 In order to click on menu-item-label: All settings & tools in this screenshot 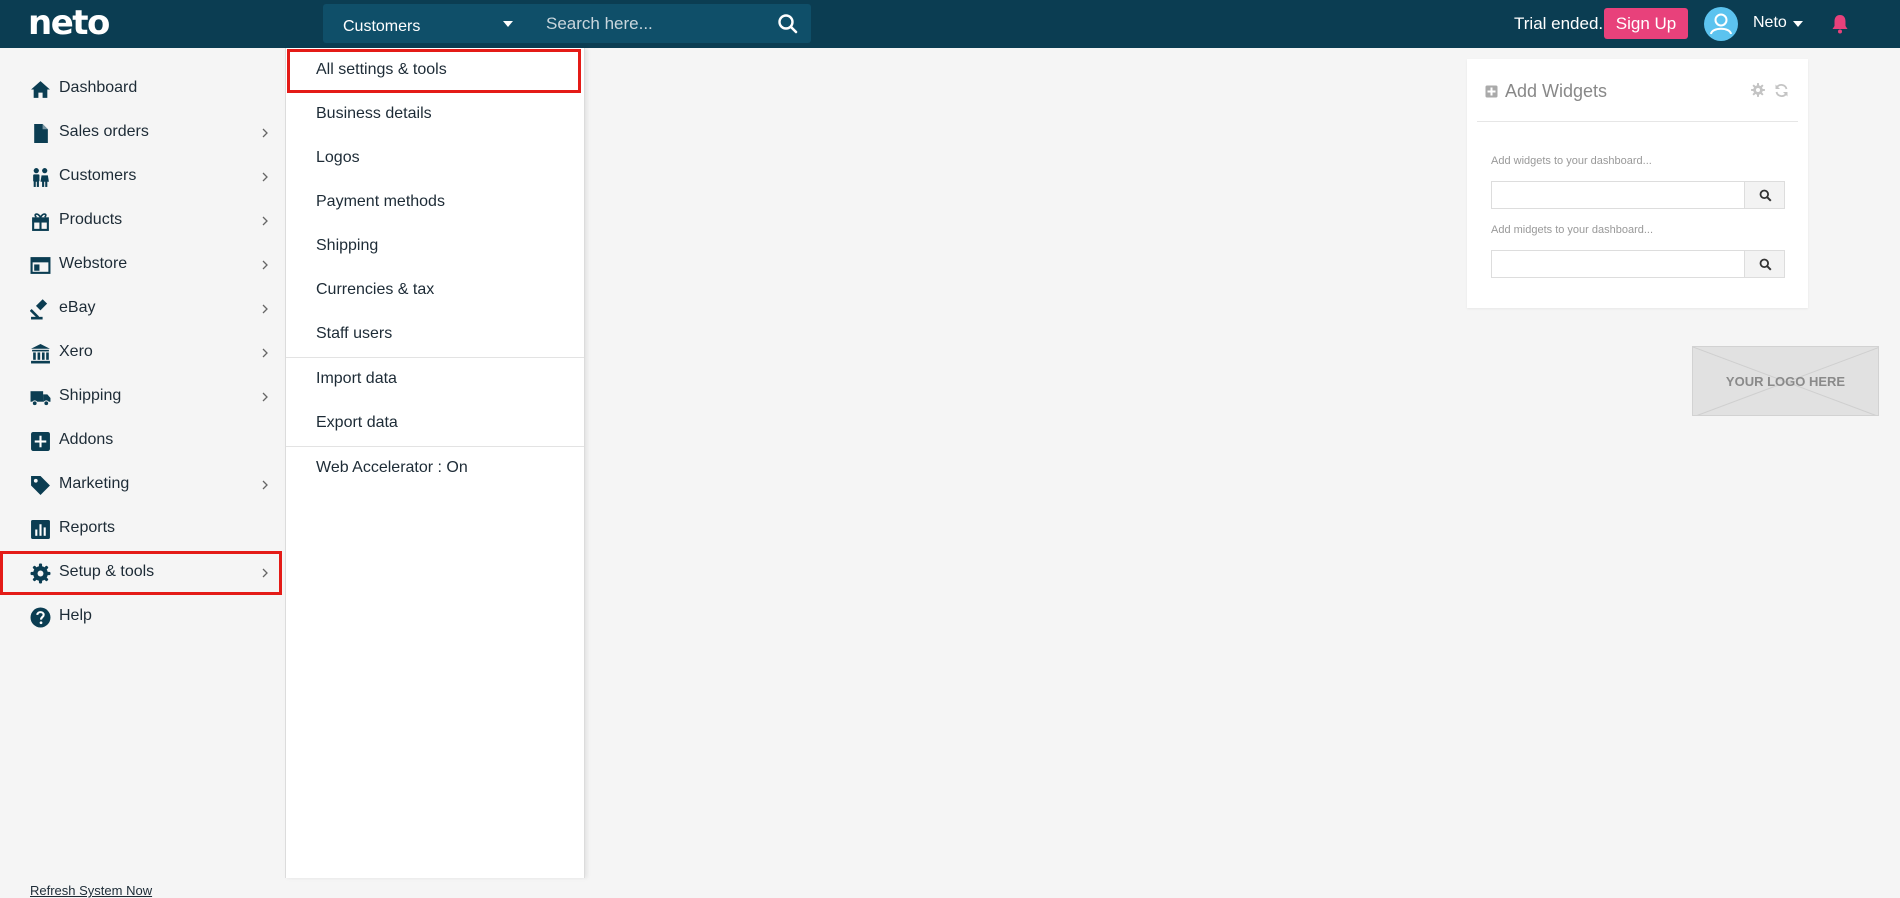, I will do `click(381, 69)`.